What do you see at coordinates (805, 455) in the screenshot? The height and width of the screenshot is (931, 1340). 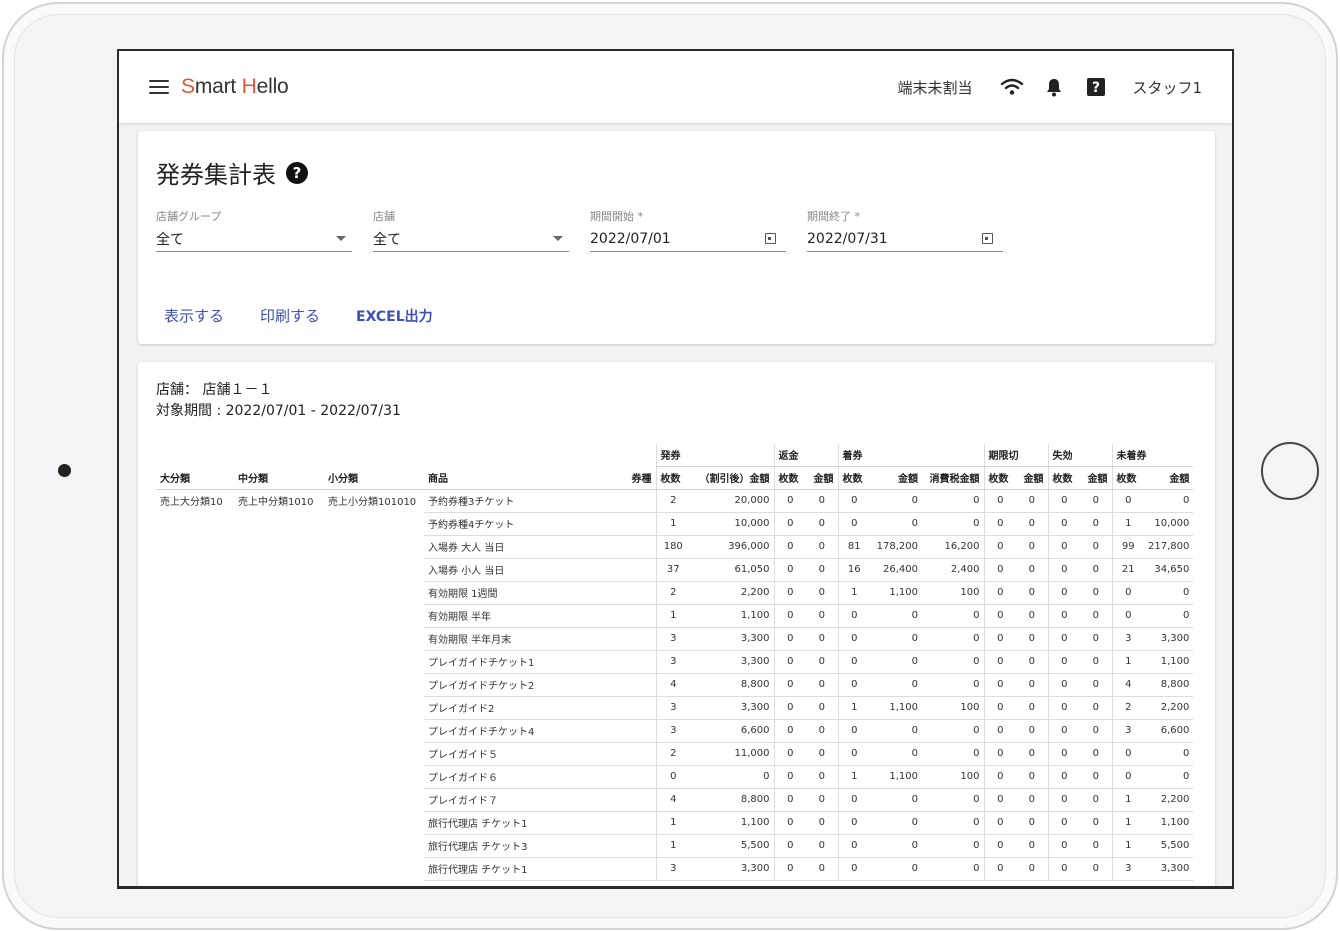 I see `group-header: 返金` at bounding box center [805, 455].